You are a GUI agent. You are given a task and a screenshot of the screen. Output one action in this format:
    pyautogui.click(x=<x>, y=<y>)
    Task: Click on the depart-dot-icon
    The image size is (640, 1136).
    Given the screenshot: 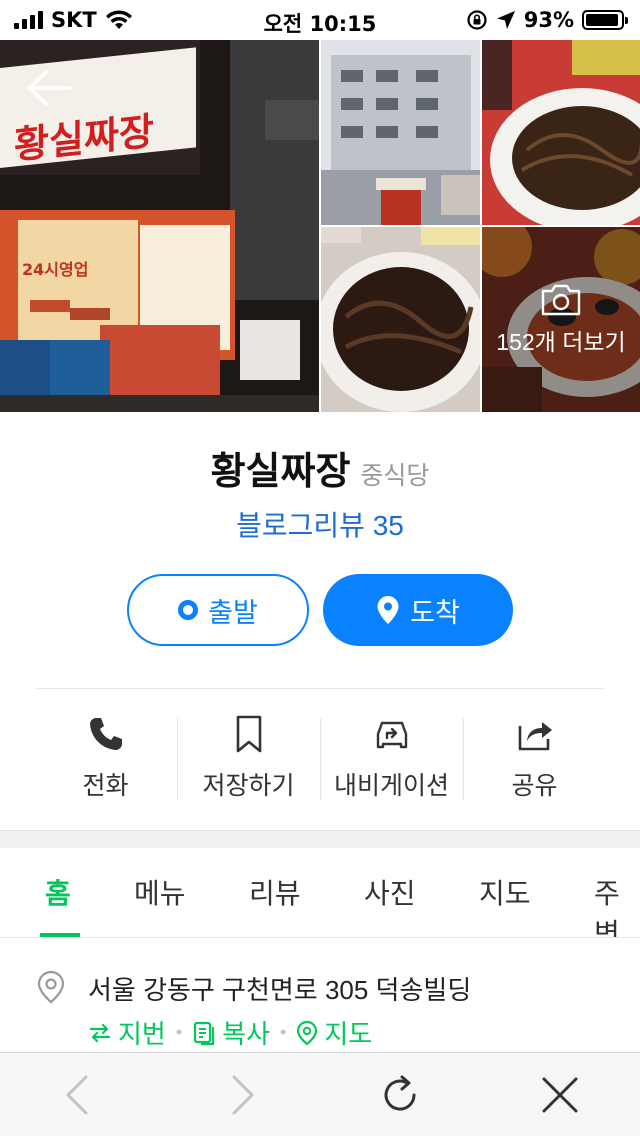 What is the action you would take?
    pyautogui.click(x=188, y=610)
    